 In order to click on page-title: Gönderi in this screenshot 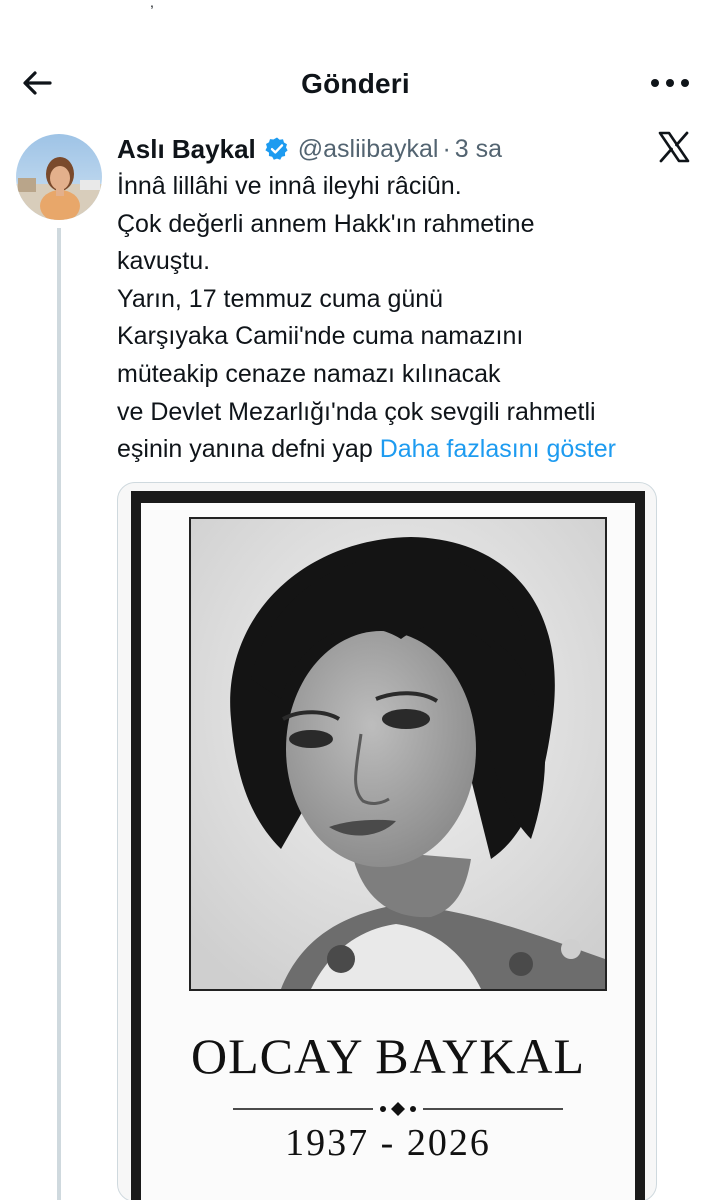, I will do `click(355, 83)`.